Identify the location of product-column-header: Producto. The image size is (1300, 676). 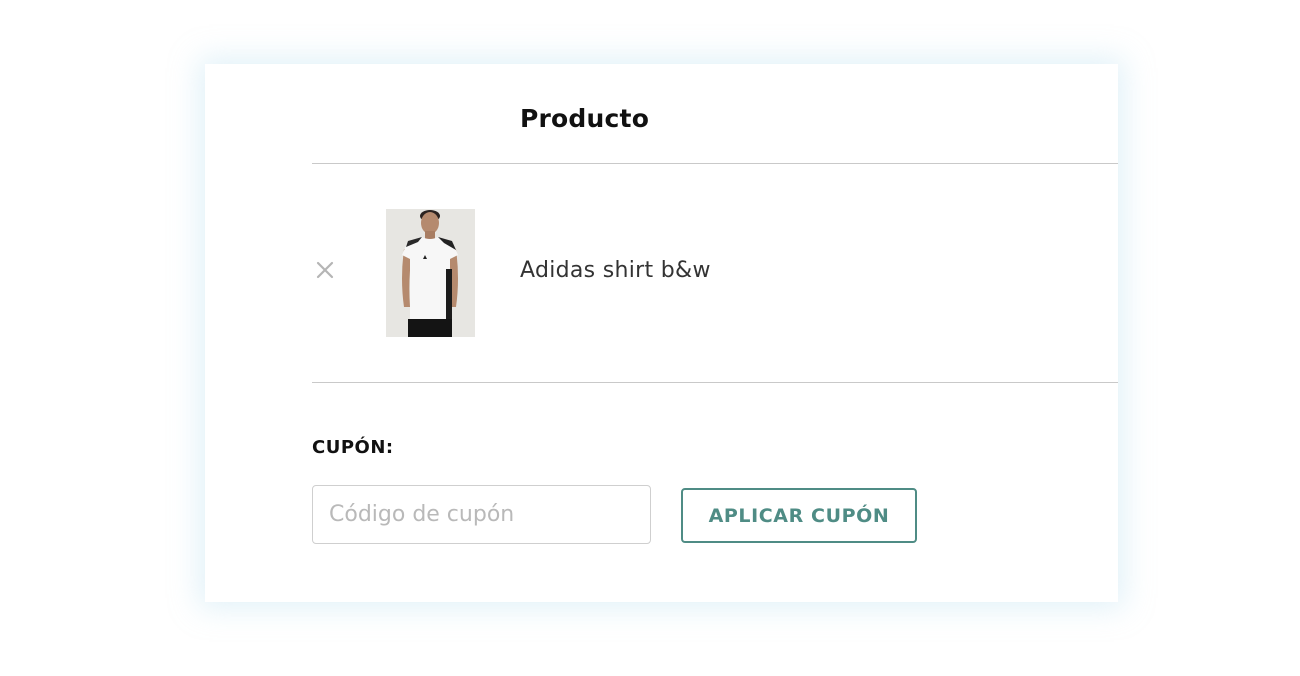
(585, 118).